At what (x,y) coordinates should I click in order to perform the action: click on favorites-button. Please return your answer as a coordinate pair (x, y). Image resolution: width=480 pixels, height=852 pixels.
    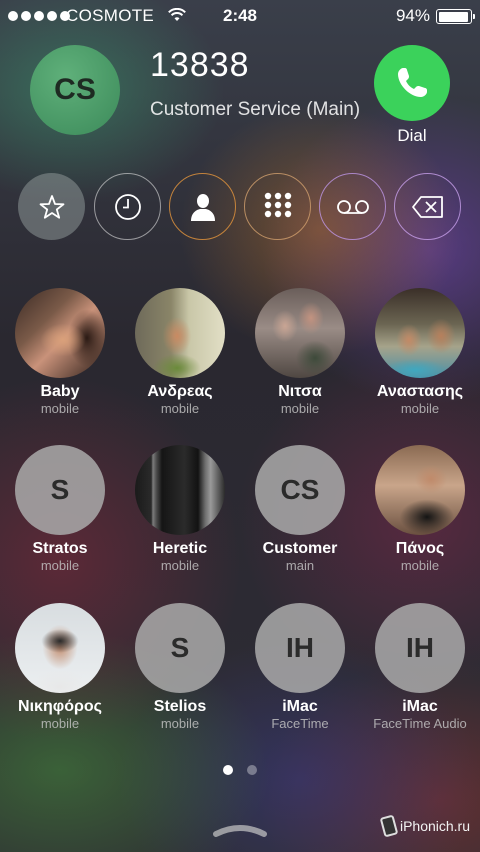
    Looking at the image, I should click on (51, 206).